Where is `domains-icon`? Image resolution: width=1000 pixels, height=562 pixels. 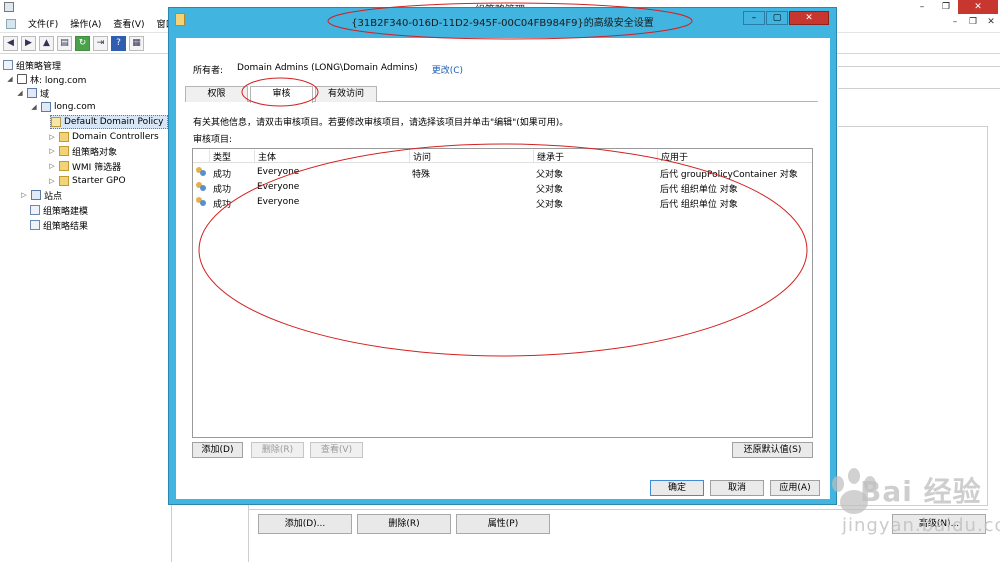 domains-icon is located at coordinates (32, 93).